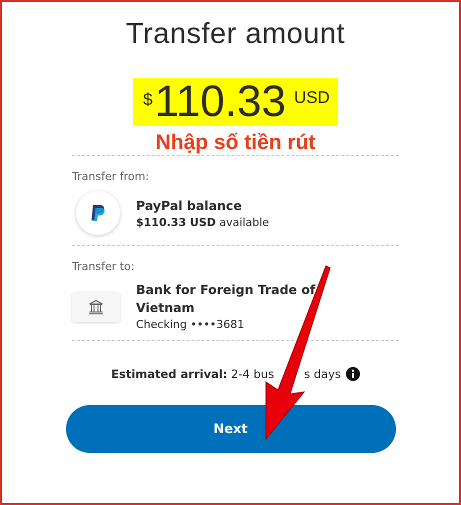 Image resolution: width=461 pixels, height=505 pixels. I want to click on currency-symbol: $, so click(148, 100).